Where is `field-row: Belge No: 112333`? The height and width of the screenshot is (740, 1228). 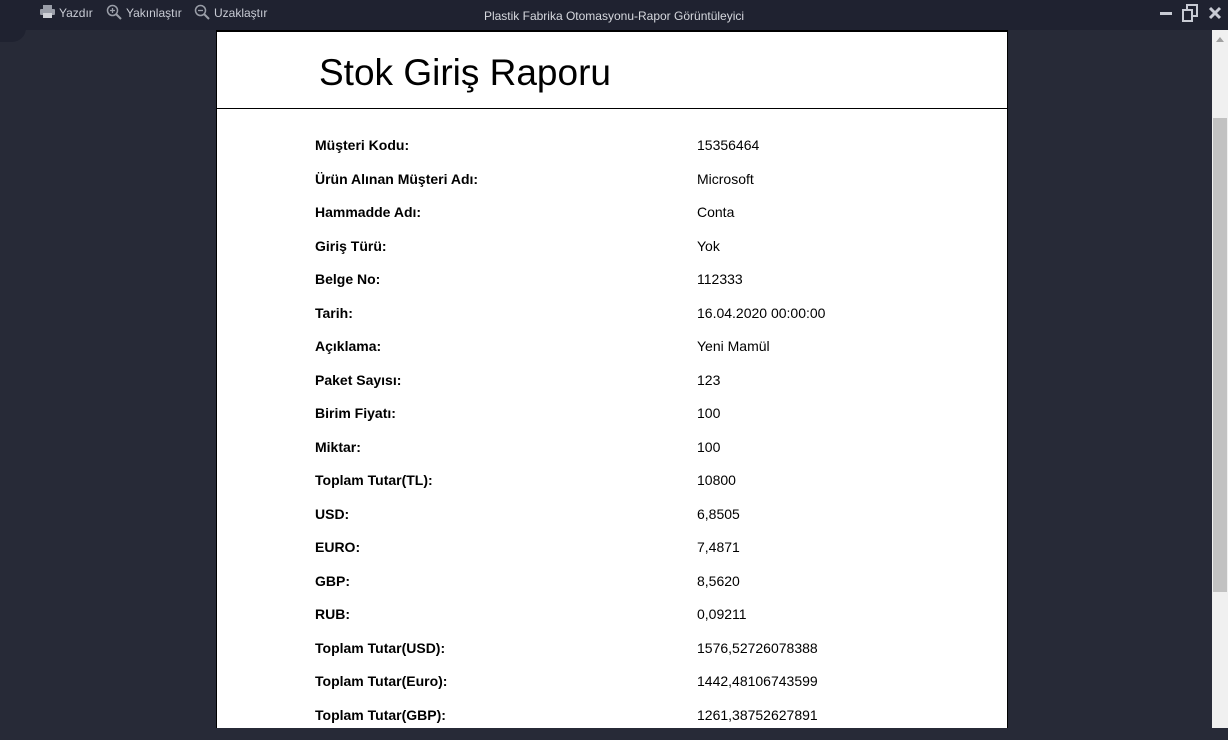 field-row: Belge No: 112333 is located at coordinates (612, 288).